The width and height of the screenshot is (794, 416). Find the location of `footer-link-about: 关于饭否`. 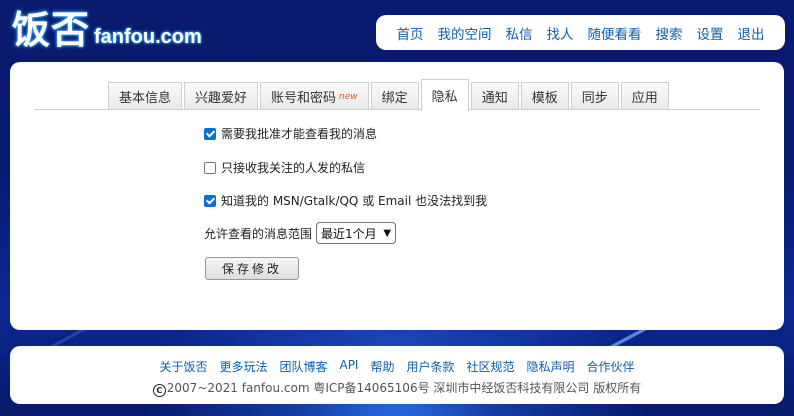

footer-link-about: 关于饭否 is located at coordinates (183, 366).